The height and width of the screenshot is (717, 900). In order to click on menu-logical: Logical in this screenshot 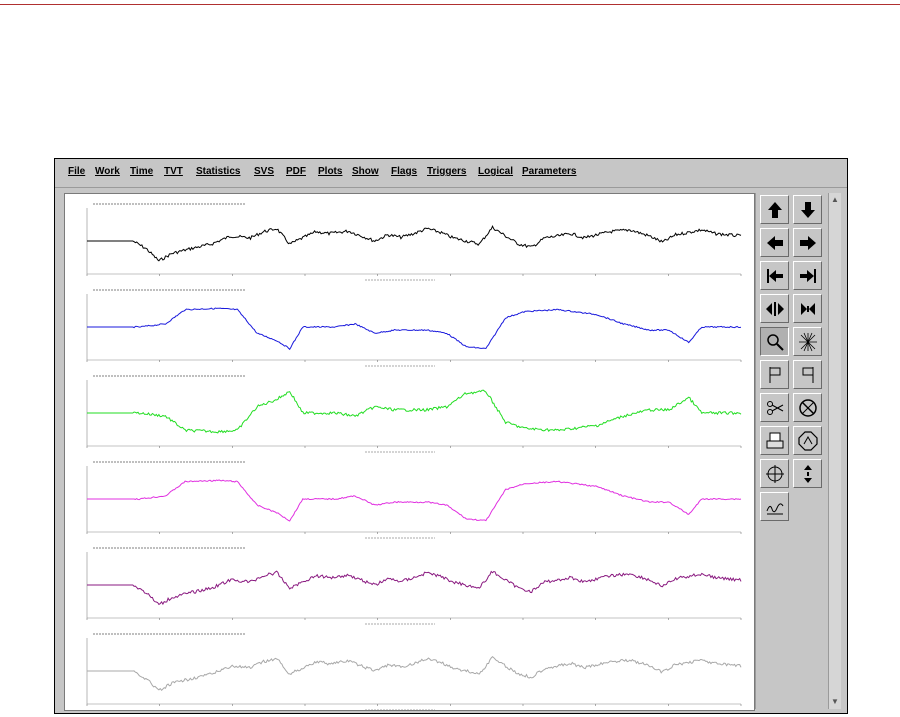, I will do `click(495, 171)`.